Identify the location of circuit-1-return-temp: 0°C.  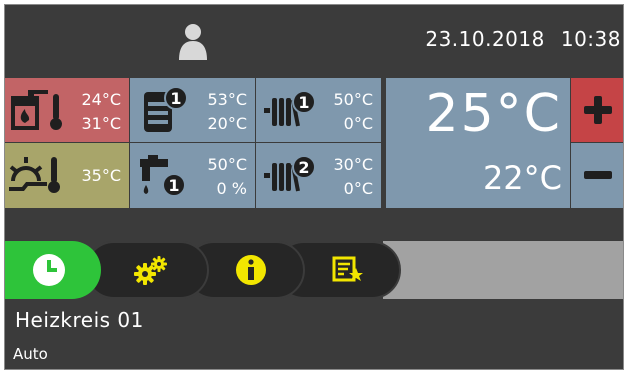
(358, 123).